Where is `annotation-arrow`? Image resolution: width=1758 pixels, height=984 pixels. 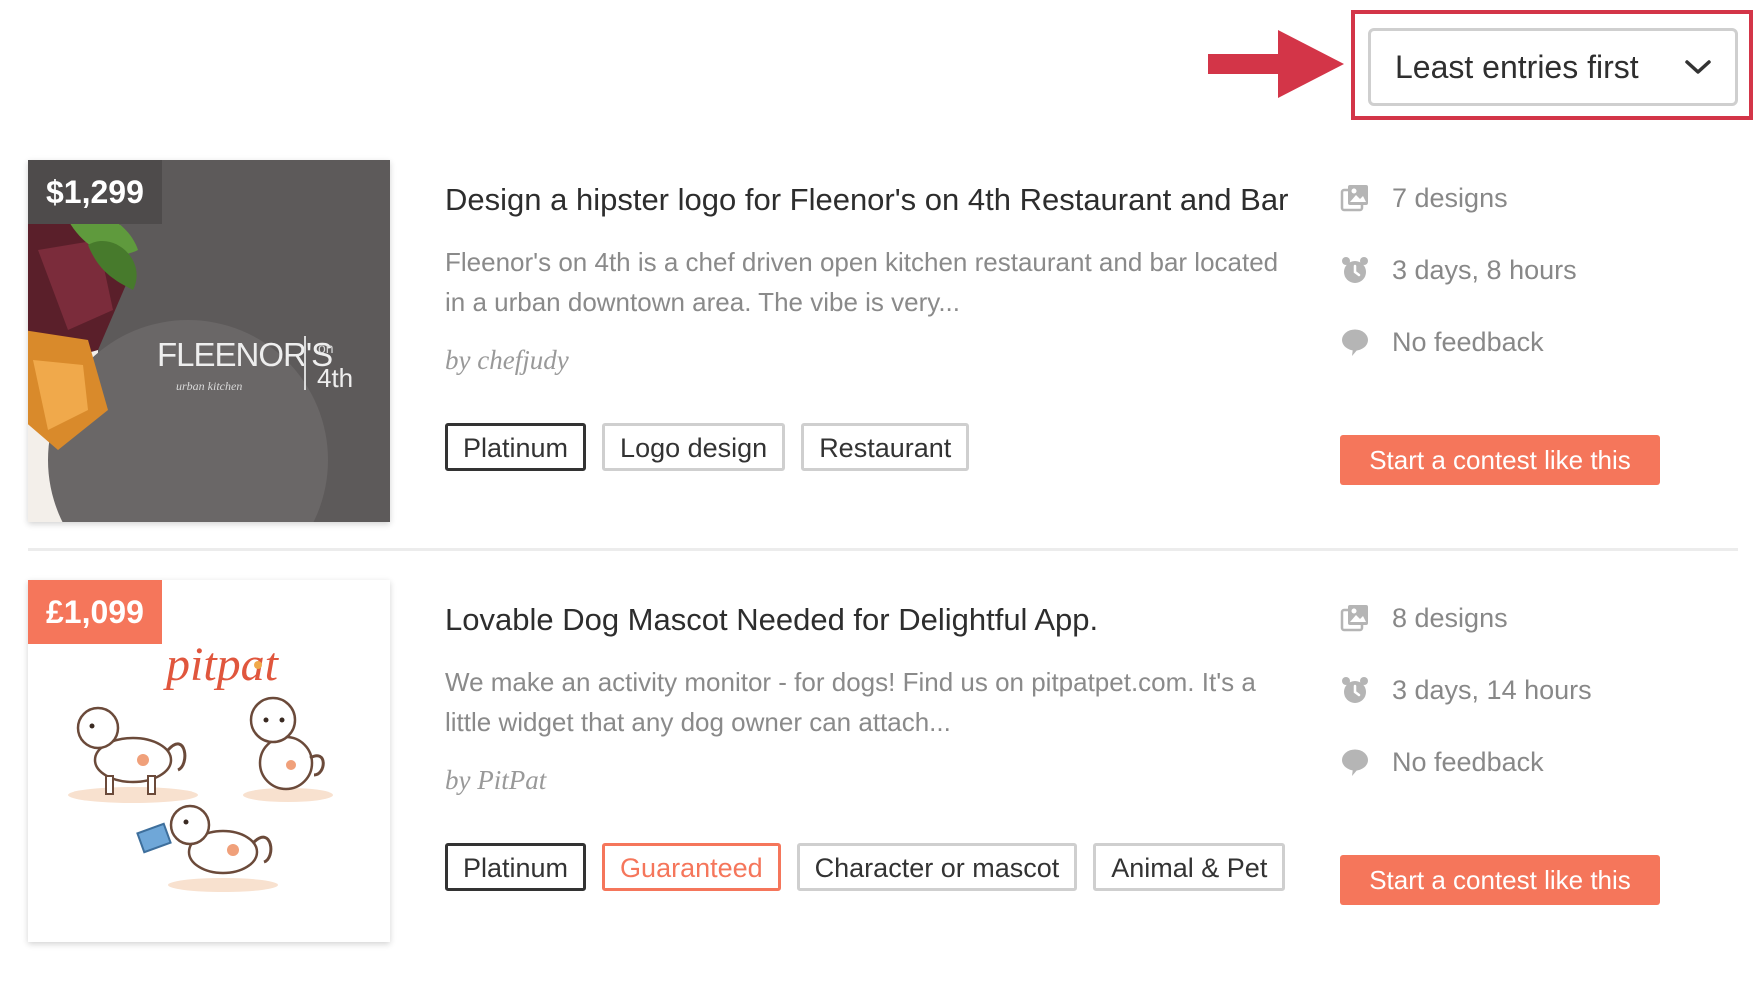 annotation-arrow is located at coordinates (1276, 64).